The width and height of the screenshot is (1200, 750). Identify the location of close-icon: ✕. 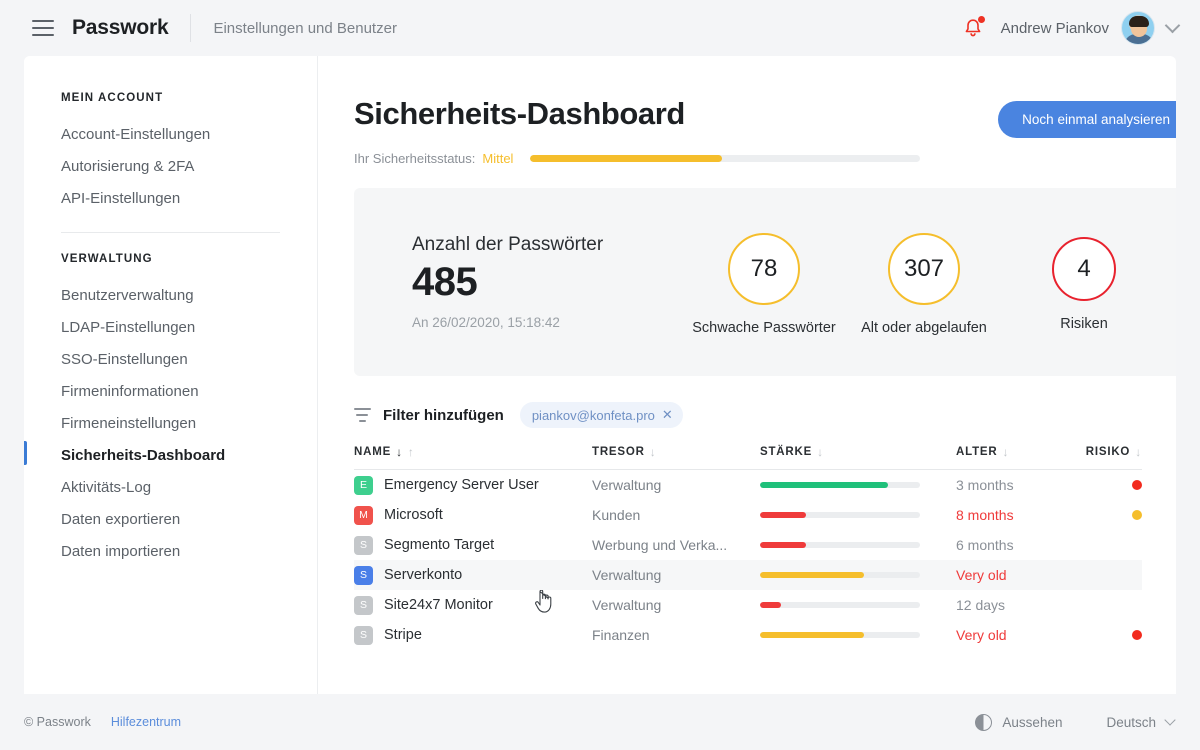
(667, 415).